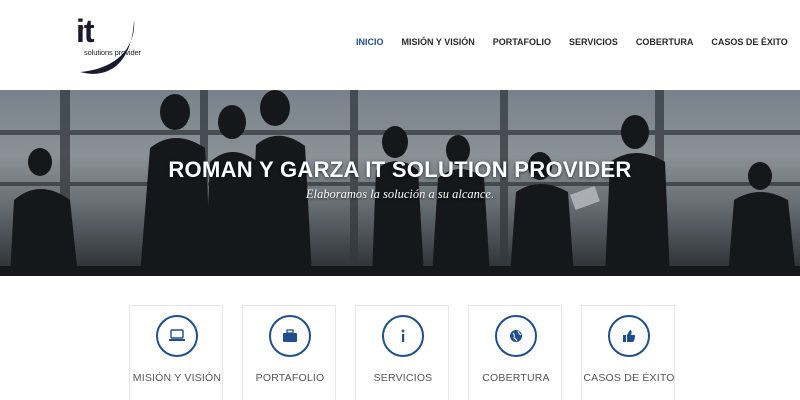 This screenshot has width=800, height=400. I want to click on feature-card-servicios: SERVICIOS, so click(402, 352).